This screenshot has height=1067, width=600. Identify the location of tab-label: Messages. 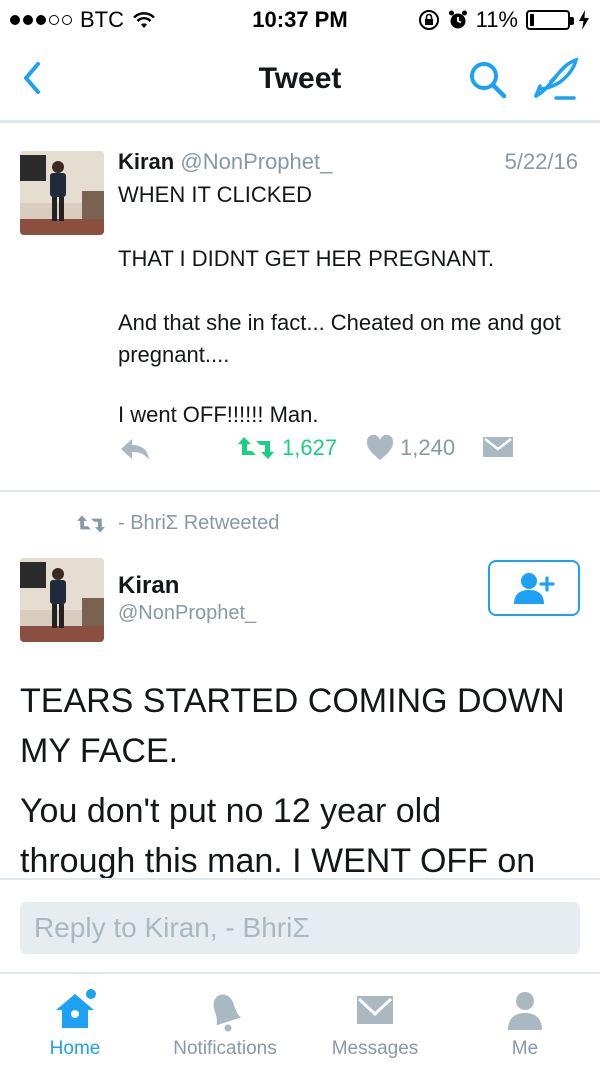
(375, 1048).